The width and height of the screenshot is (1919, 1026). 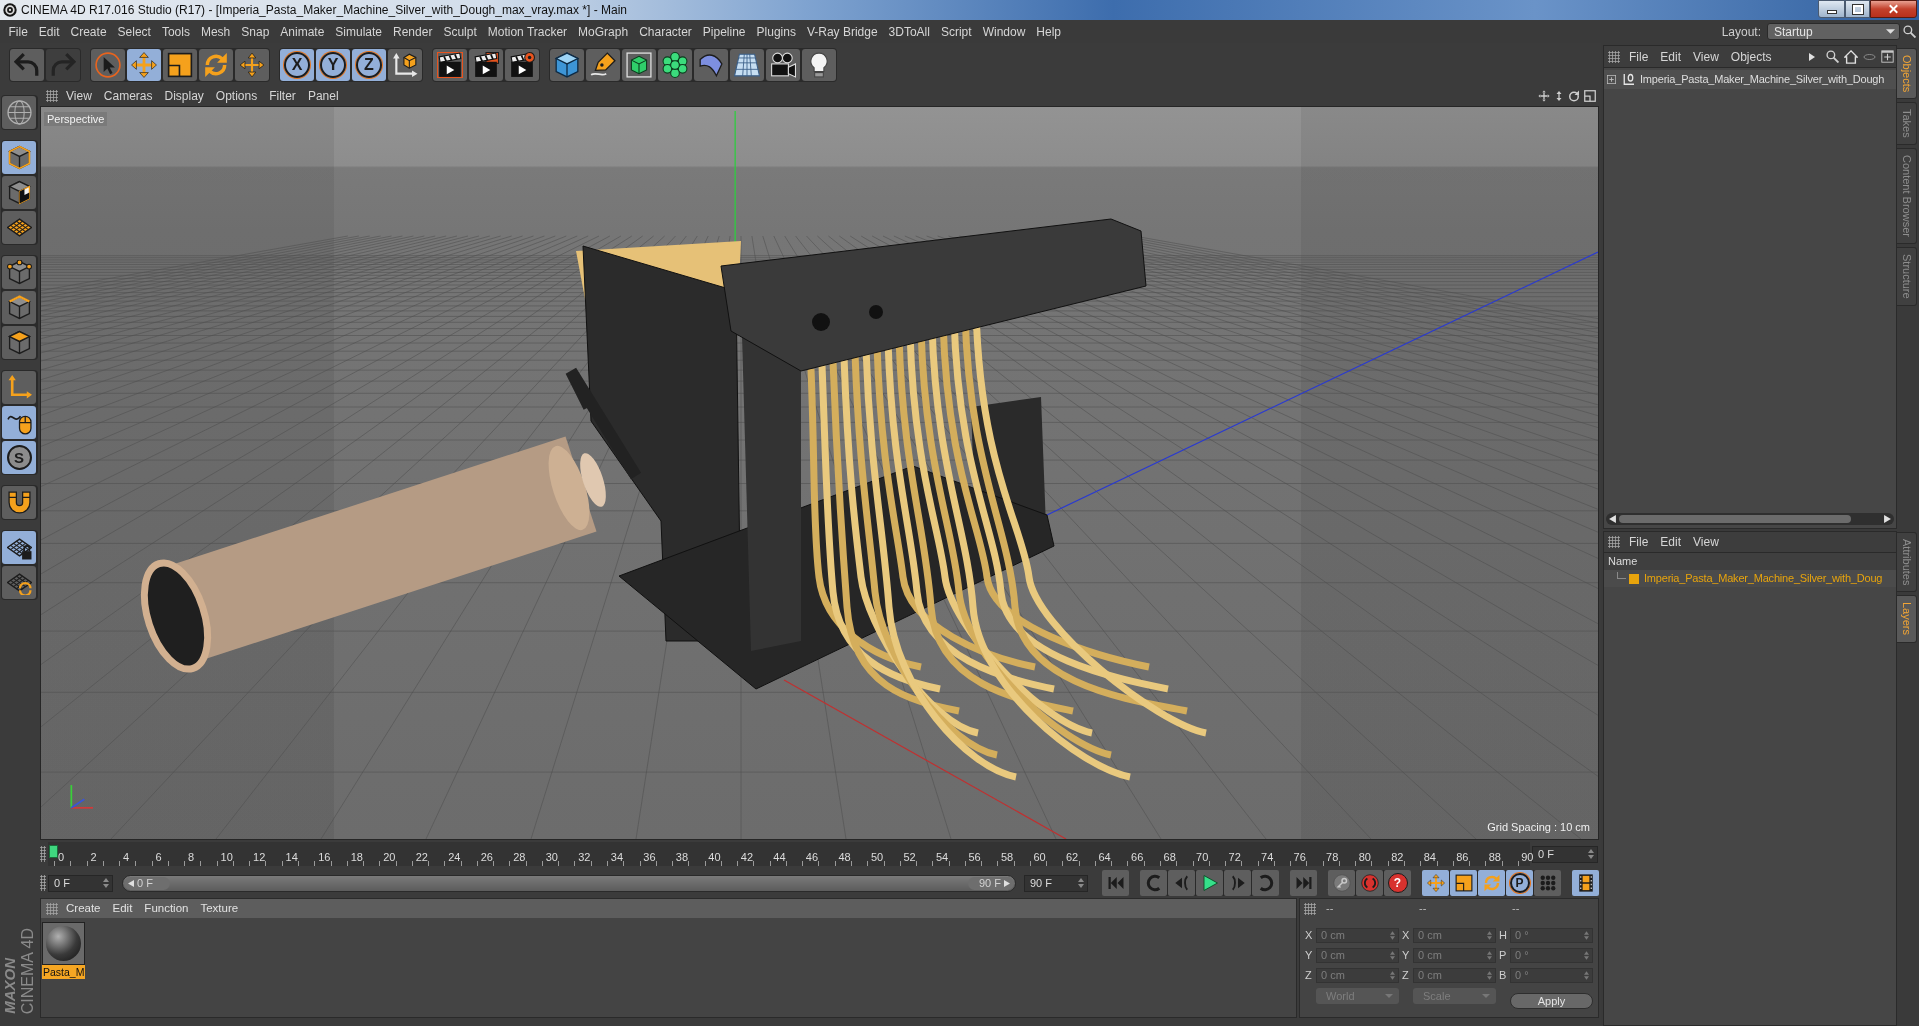 What do you see at coordinates (323, 96) in the screenshot?
I see `menu-item: Panel` at bounding box center [323, 96].